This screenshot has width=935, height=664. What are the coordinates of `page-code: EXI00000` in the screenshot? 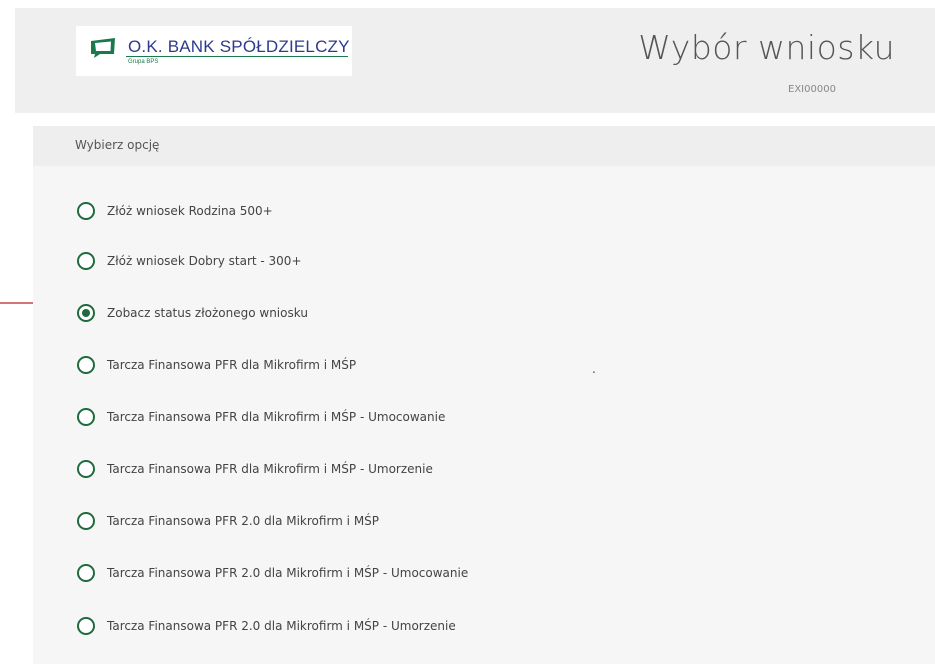 It's located at (812, 89).